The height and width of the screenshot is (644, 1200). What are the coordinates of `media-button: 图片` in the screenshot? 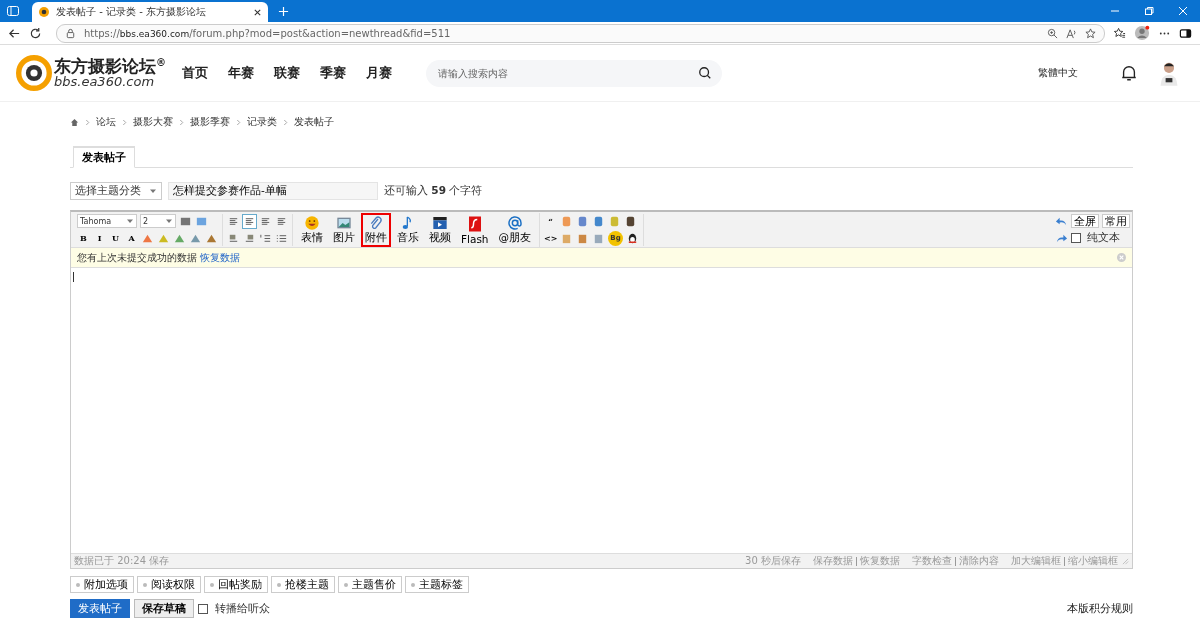 It's located at (344, 229).